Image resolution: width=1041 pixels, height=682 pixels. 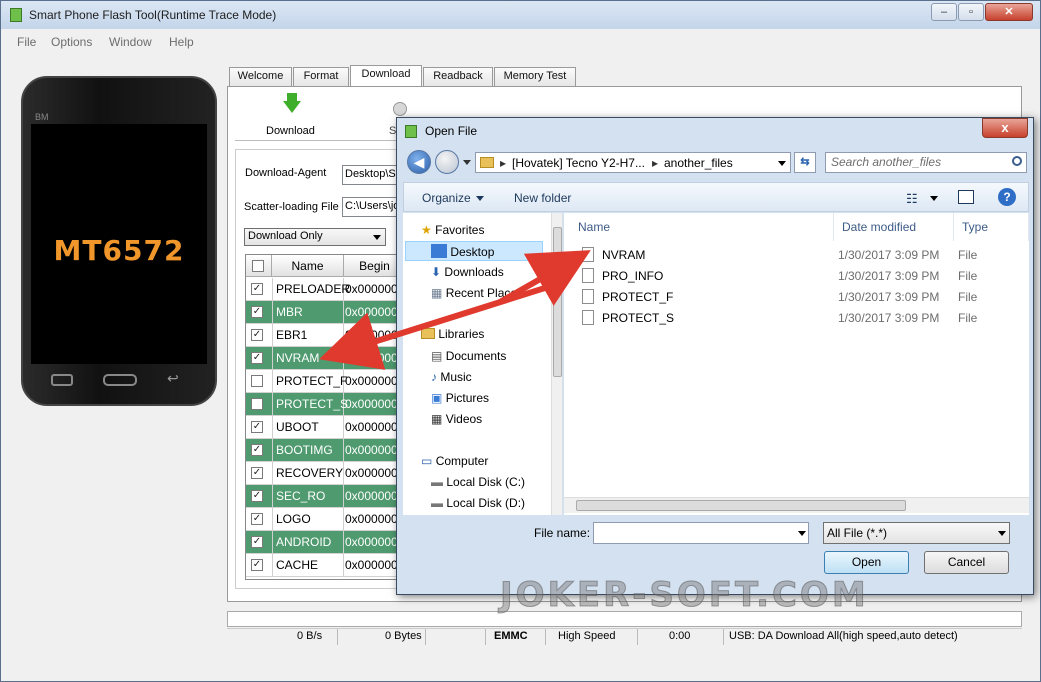 What do you see at coordinates (799, 255) in the screenshot?
I see `file-row: NVRAM 1/30/2017 3:09 PM File` at bounding box center [799, 255].